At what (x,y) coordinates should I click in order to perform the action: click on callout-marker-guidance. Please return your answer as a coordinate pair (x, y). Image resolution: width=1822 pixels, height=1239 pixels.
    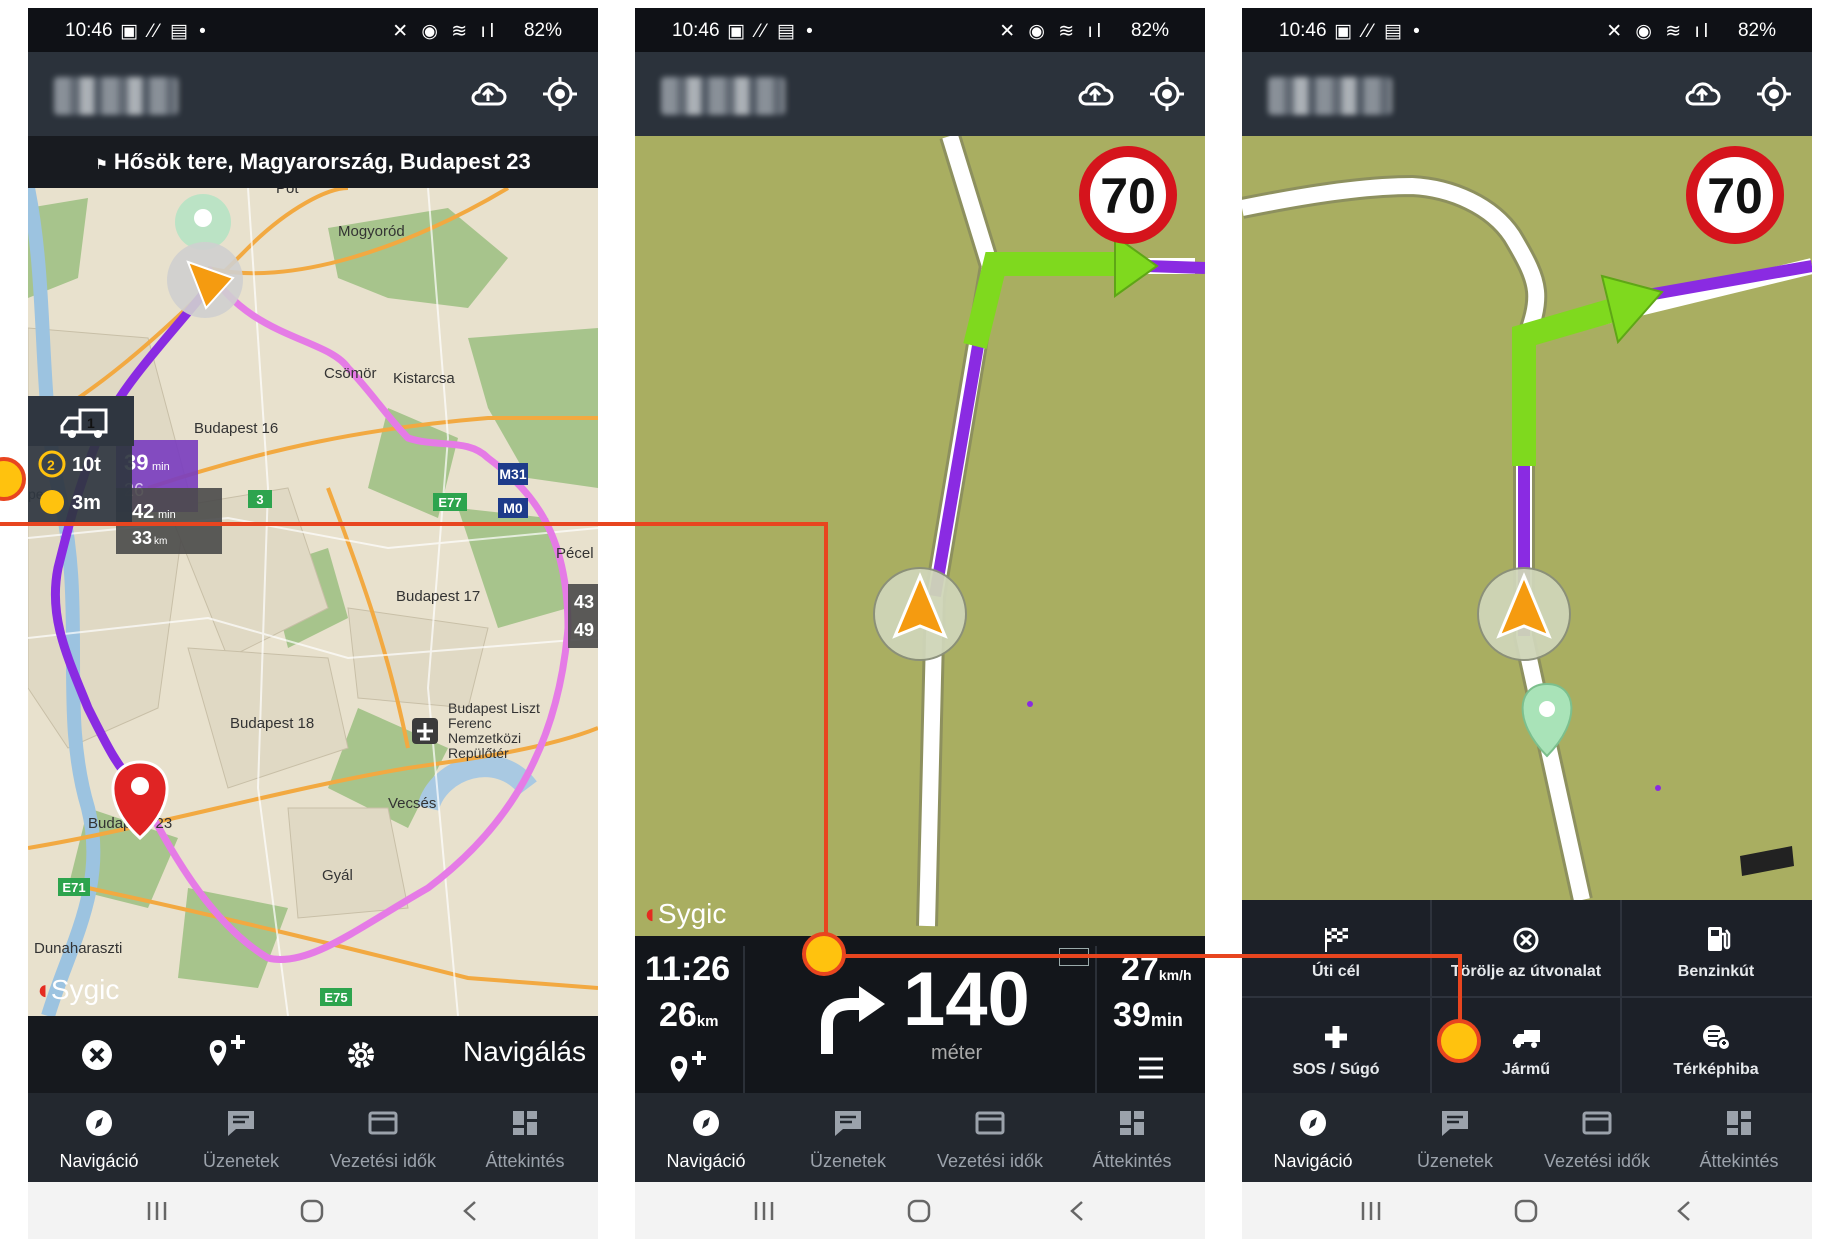
    Looking at the image, I should click on (824, 954).